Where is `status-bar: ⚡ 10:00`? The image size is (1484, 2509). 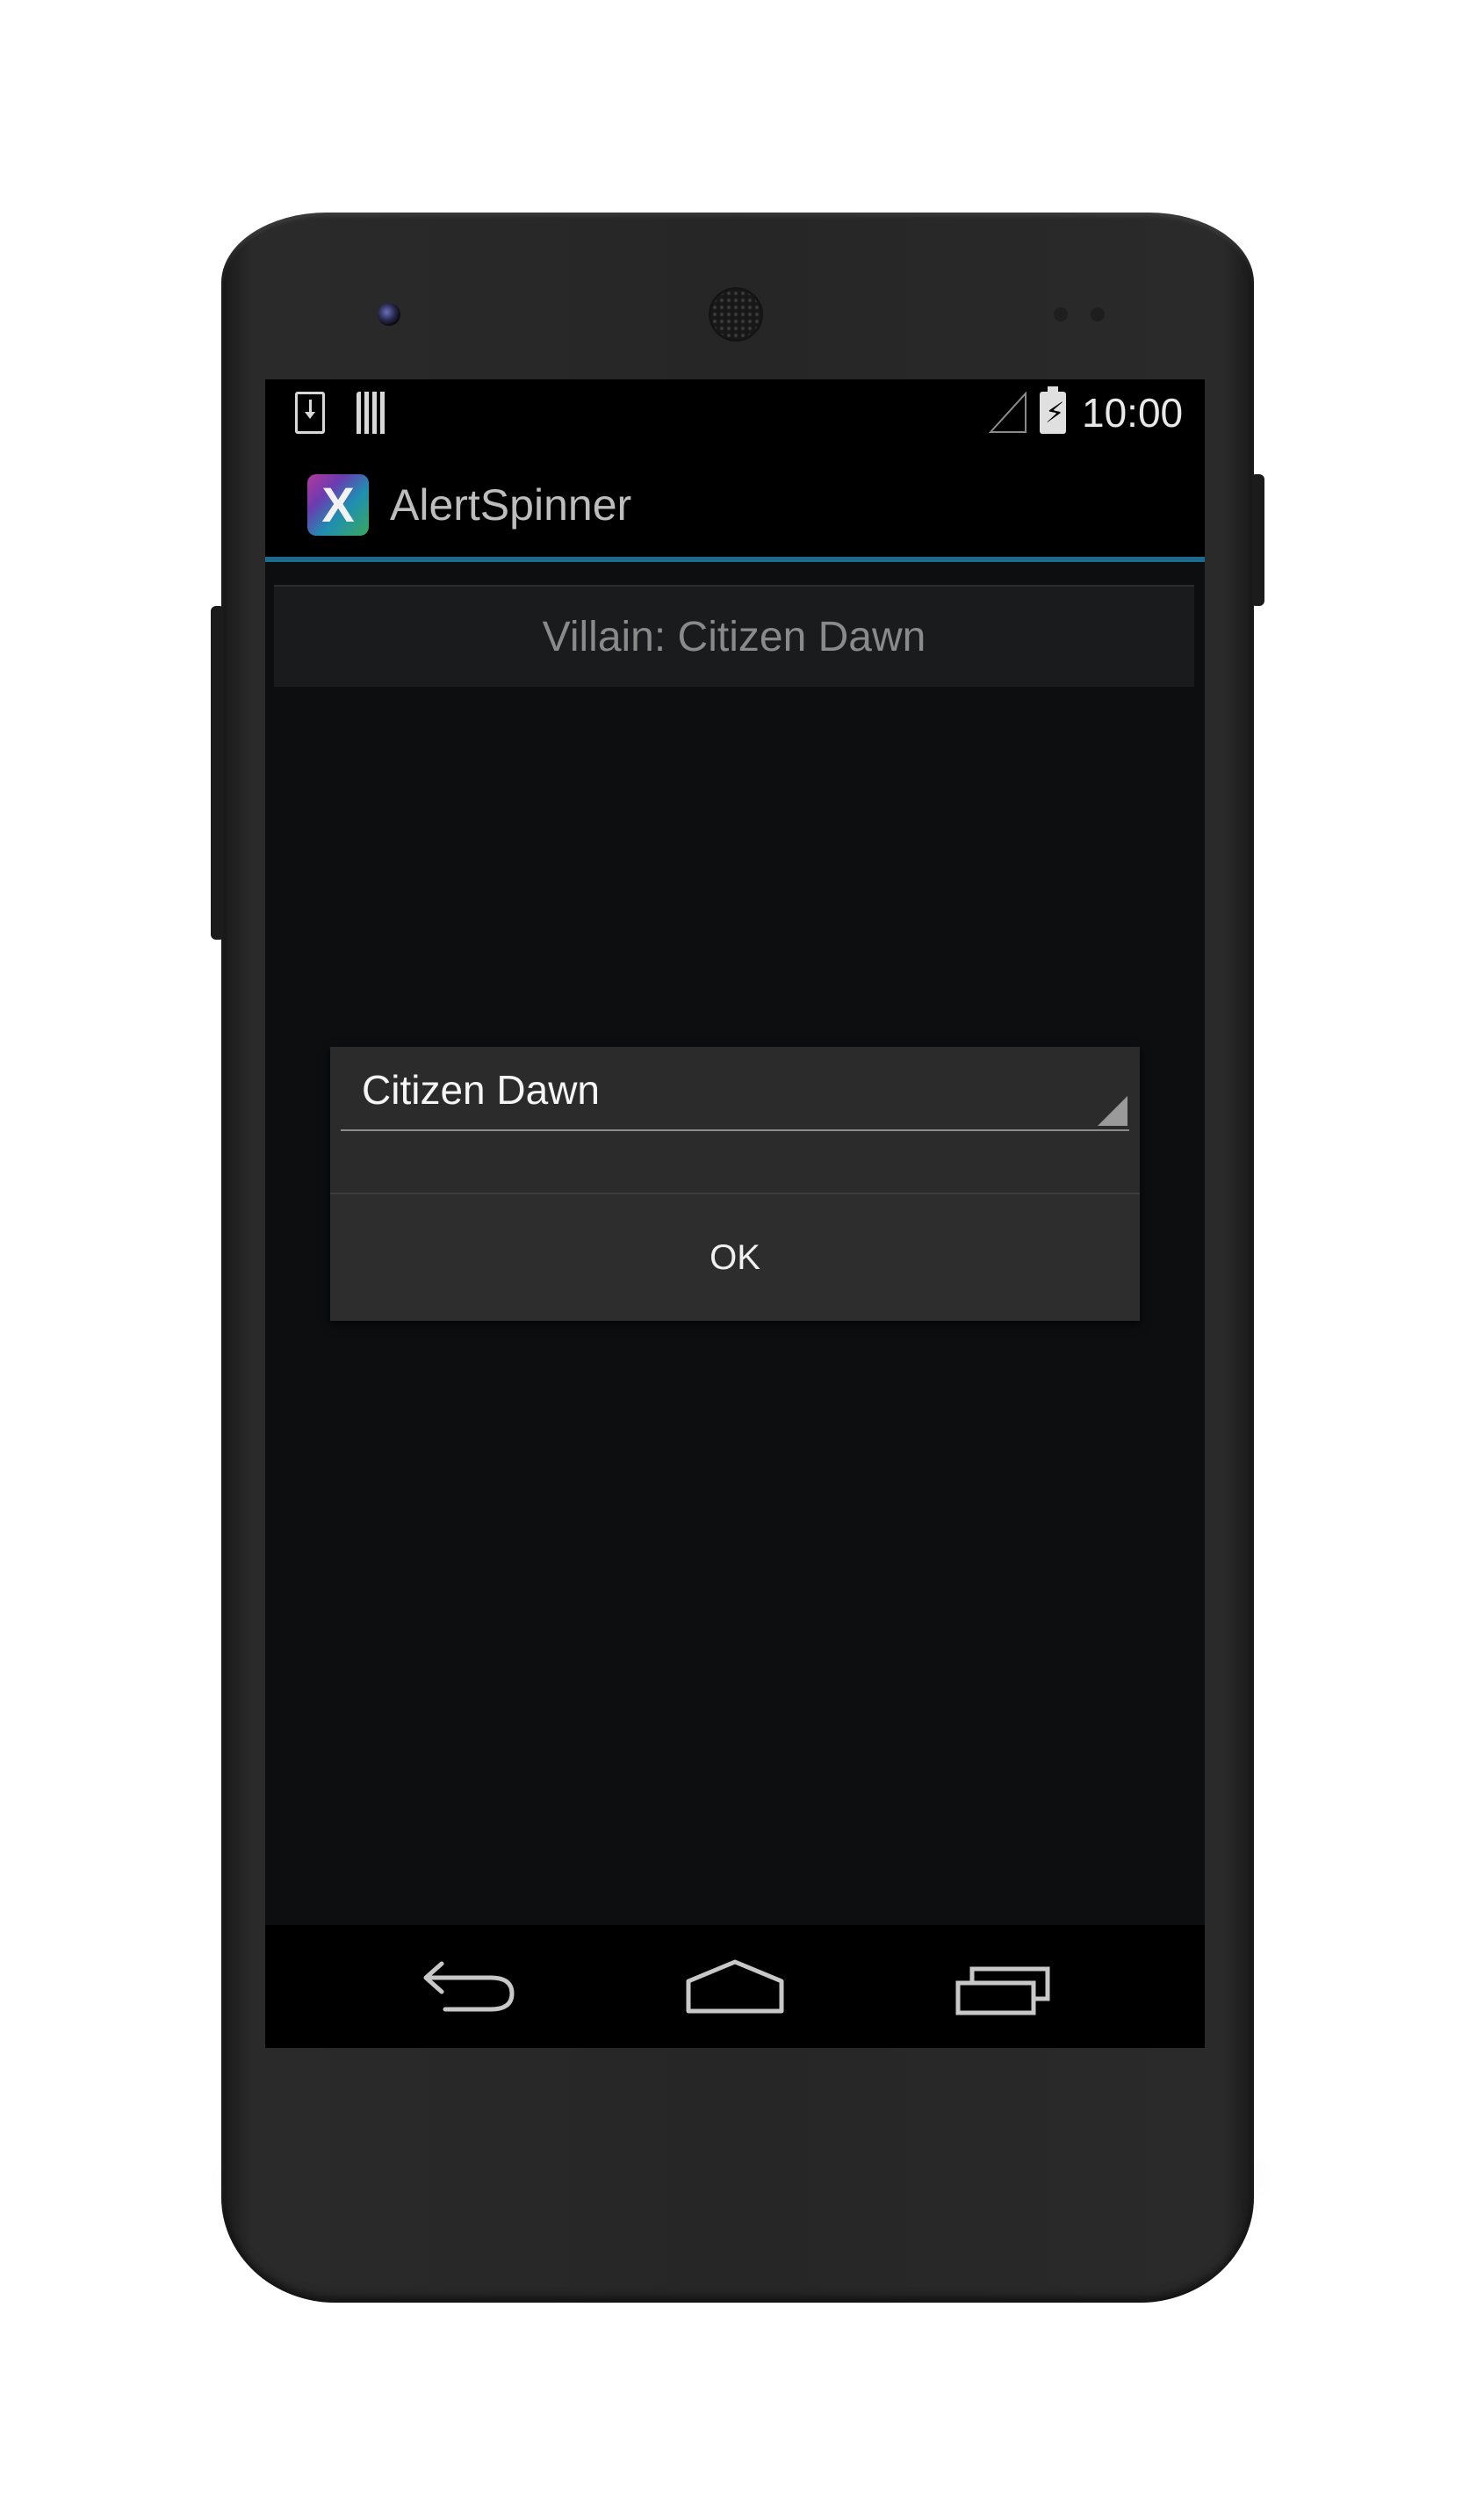
status-bar: ⚡ 10:00 is located at coordinates (735, 413).